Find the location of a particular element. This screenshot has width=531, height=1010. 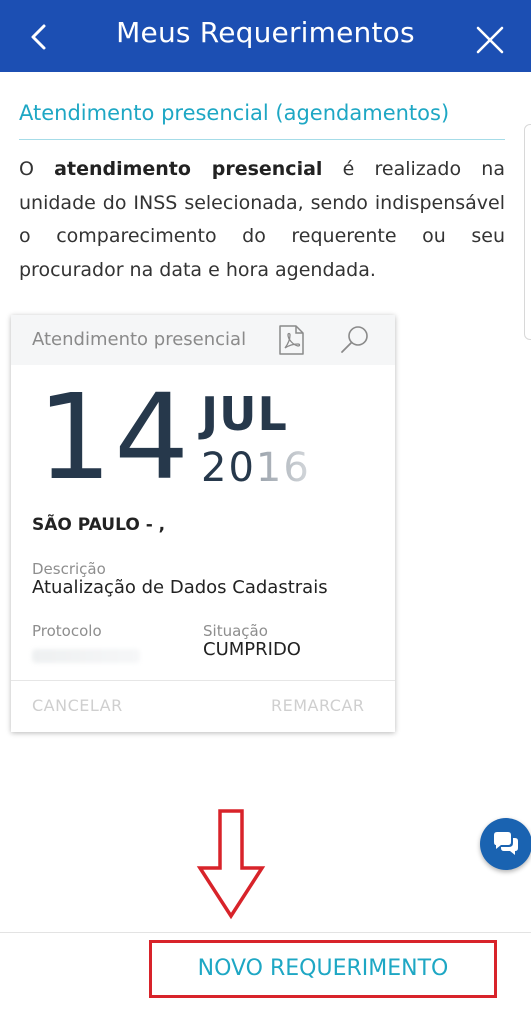

chat-icon is located at coordinates (506, 843).